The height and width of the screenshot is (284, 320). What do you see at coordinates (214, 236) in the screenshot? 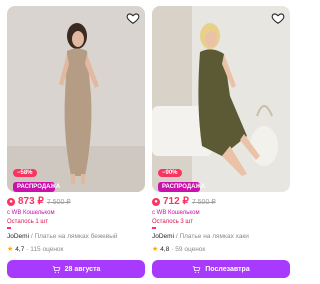
I see `product-name: Платье на лямках хаки` at bounding box center [214, 236].